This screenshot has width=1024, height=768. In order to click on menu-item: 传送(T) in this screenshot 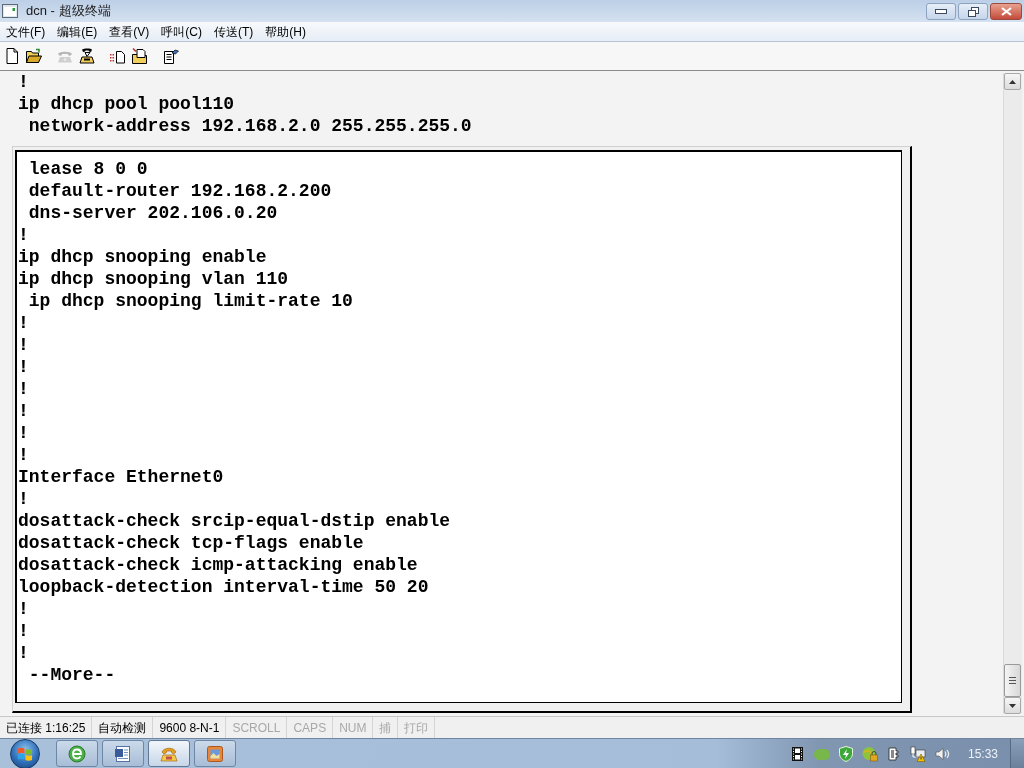, I will do `click(234, 31)`.